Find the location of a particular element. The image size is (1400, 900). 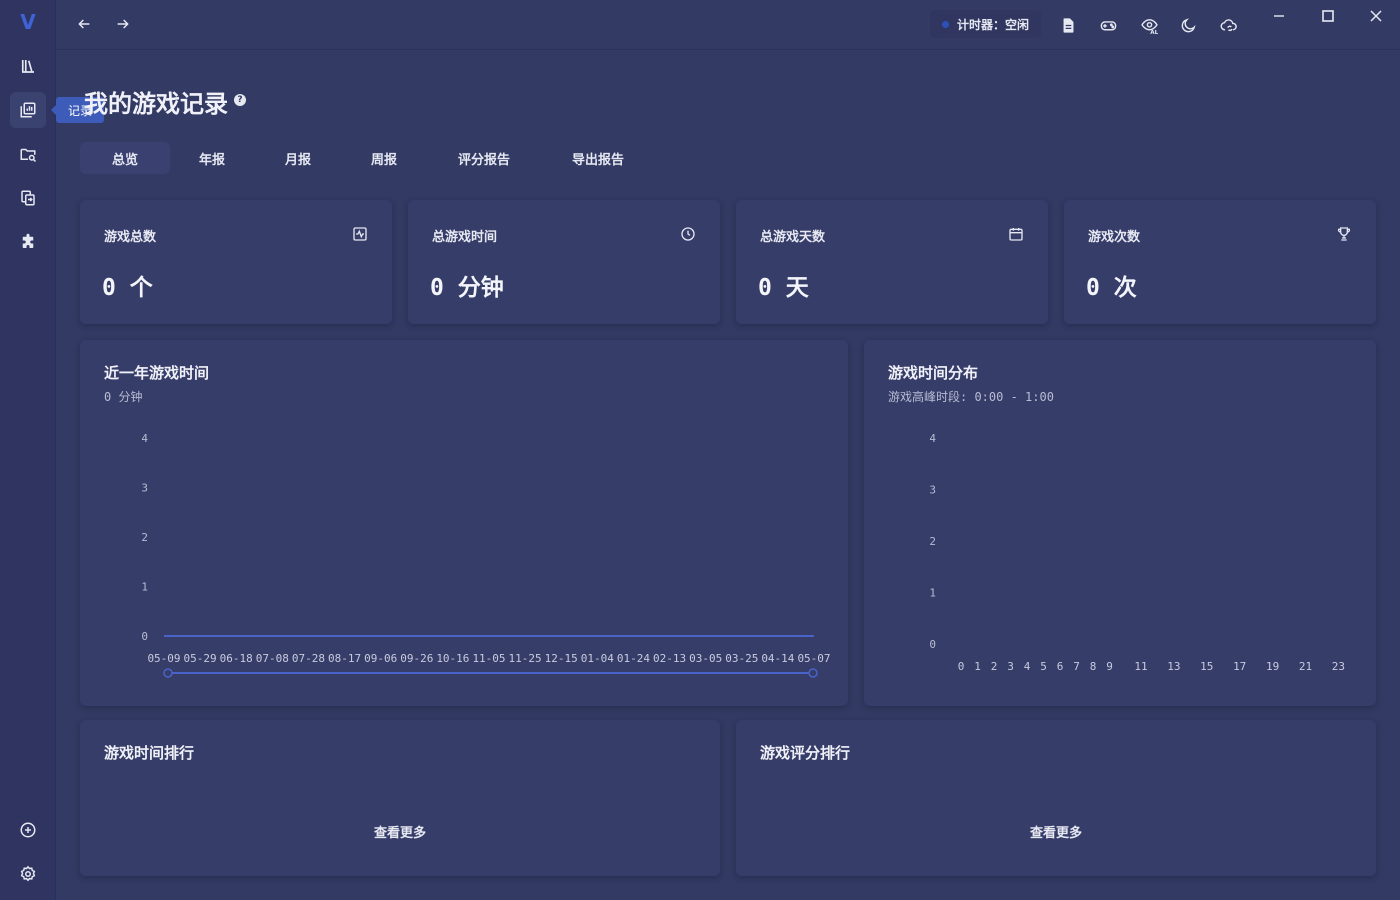

maximize-button is located at coordinates (1328, 16).